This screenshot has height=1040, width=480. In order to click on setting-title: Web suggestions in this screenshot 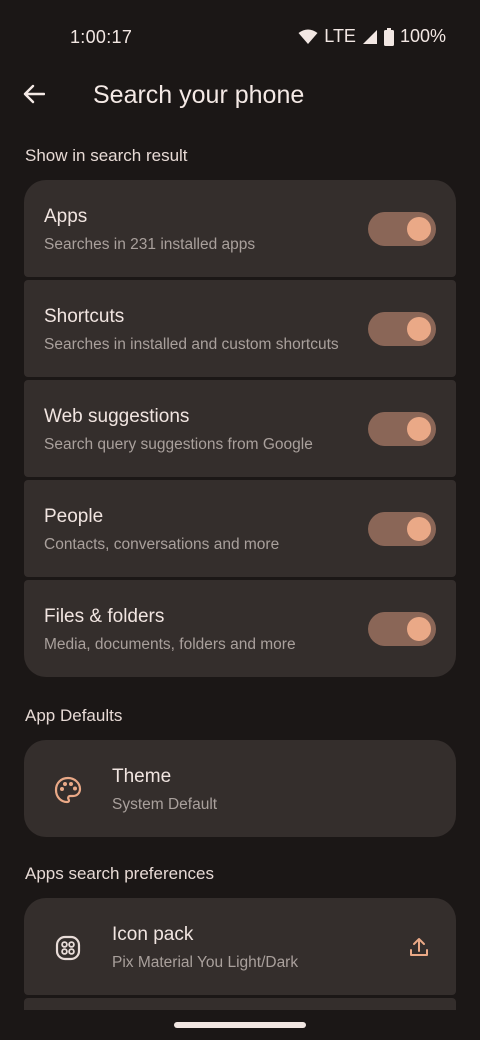, I will do `click(117, 416)`.